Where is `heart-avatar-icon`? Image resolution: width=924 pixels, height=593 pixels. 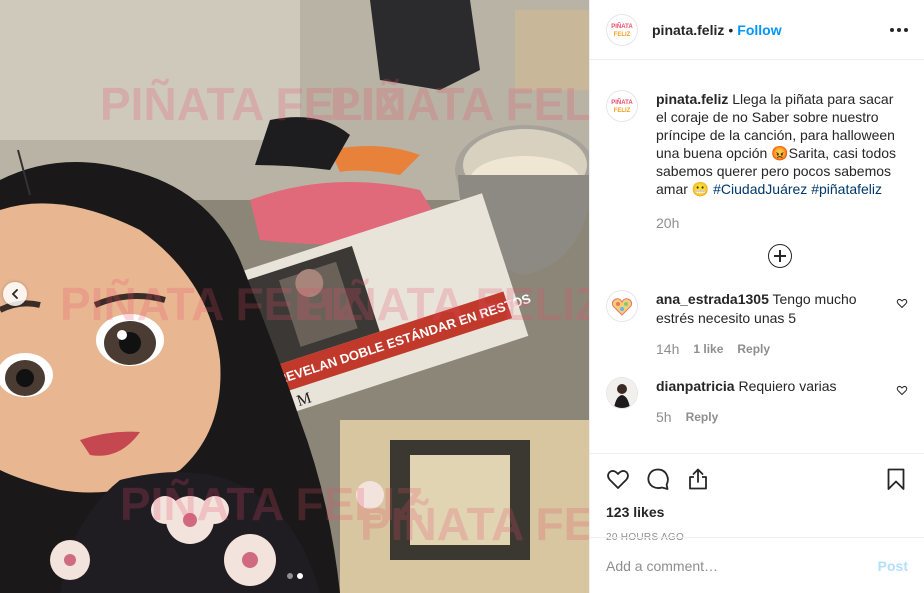
heart-avatar-icon is located at coordinates (622, 306).